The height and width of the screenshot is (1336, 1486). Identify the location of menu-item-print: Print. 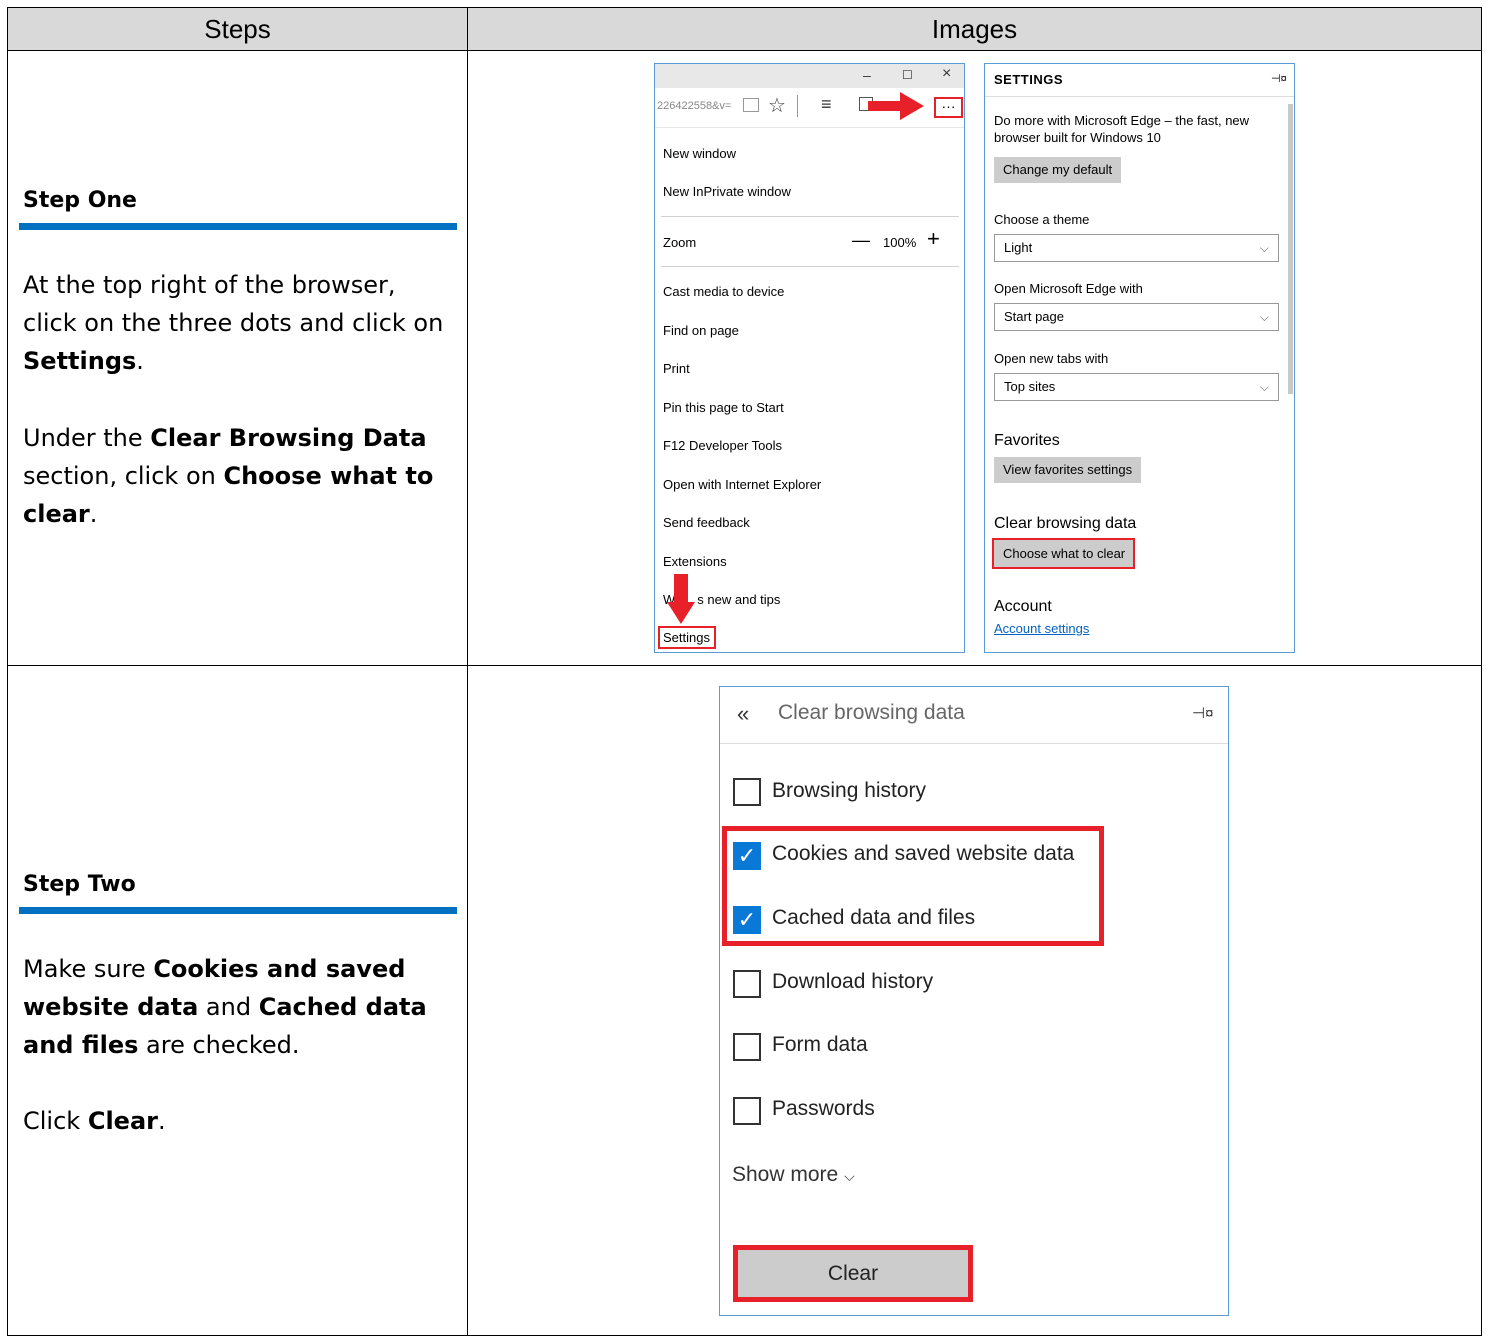
(676, 368).